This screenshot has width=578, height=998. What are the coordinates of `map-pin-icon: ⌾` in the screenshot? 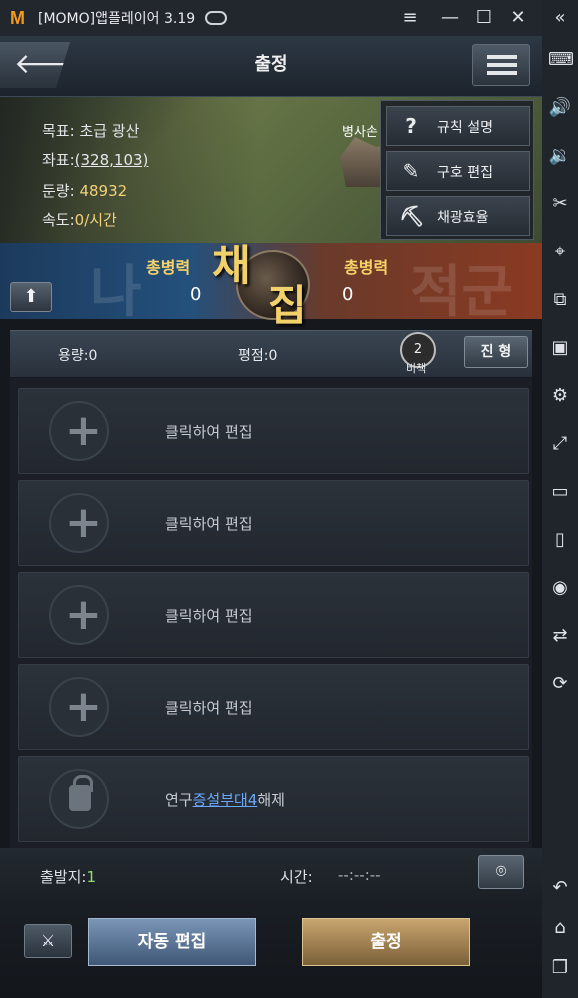 It's located at (501, 871).